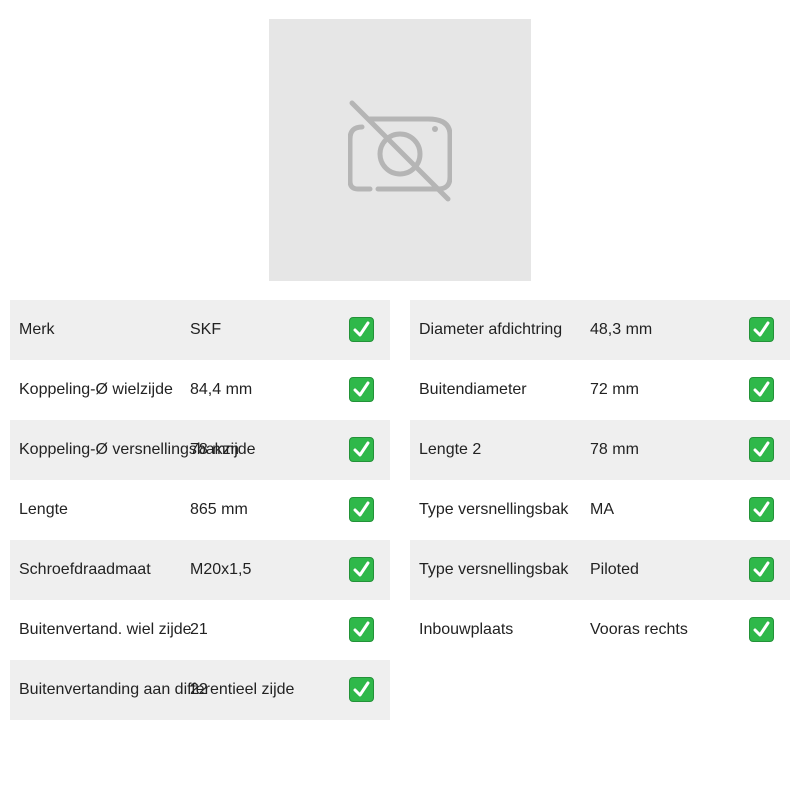 The width and height of the screenshot is (800, 800). I want to click on no-camera-icon, so click(400, 151).